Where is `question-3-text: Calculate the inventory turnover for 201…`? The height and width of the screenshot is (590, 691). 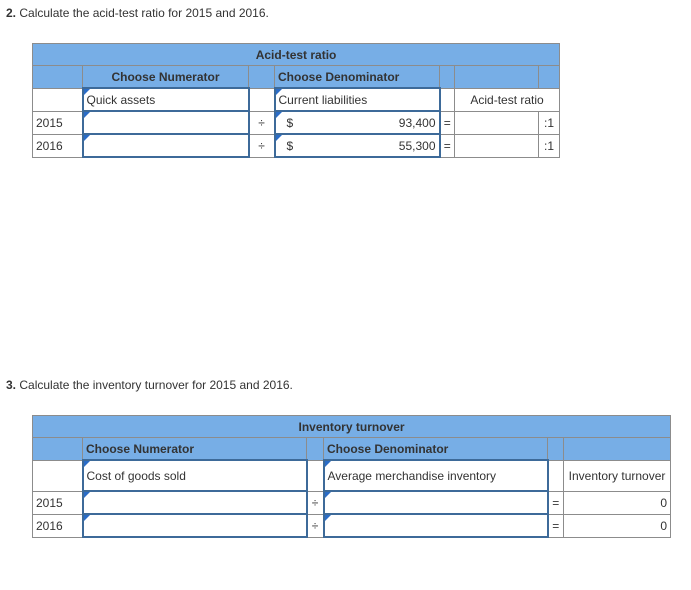
question-3-text: Calculate the inventory turnover for 201… is located at coordinates (156, 385).